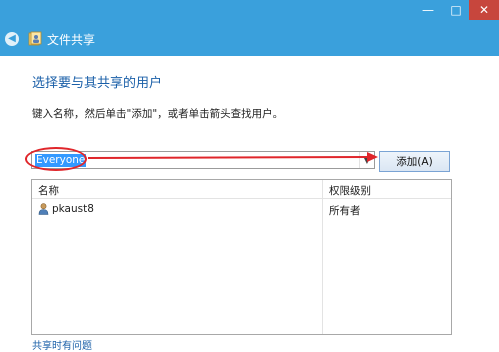  I want to click on list-item: pkaust8 所有者, so click(241, 209).